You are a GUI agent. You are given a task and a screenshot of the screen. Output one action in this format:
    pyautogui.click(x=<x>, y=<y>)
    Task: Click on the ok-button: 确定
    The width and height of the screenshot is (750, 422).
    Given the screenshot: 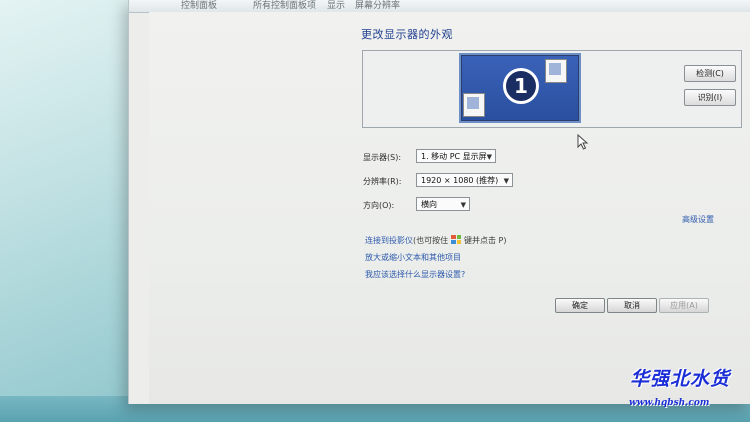 What is the action you would take?
    pyautogui.click(x=580, y=305)
    